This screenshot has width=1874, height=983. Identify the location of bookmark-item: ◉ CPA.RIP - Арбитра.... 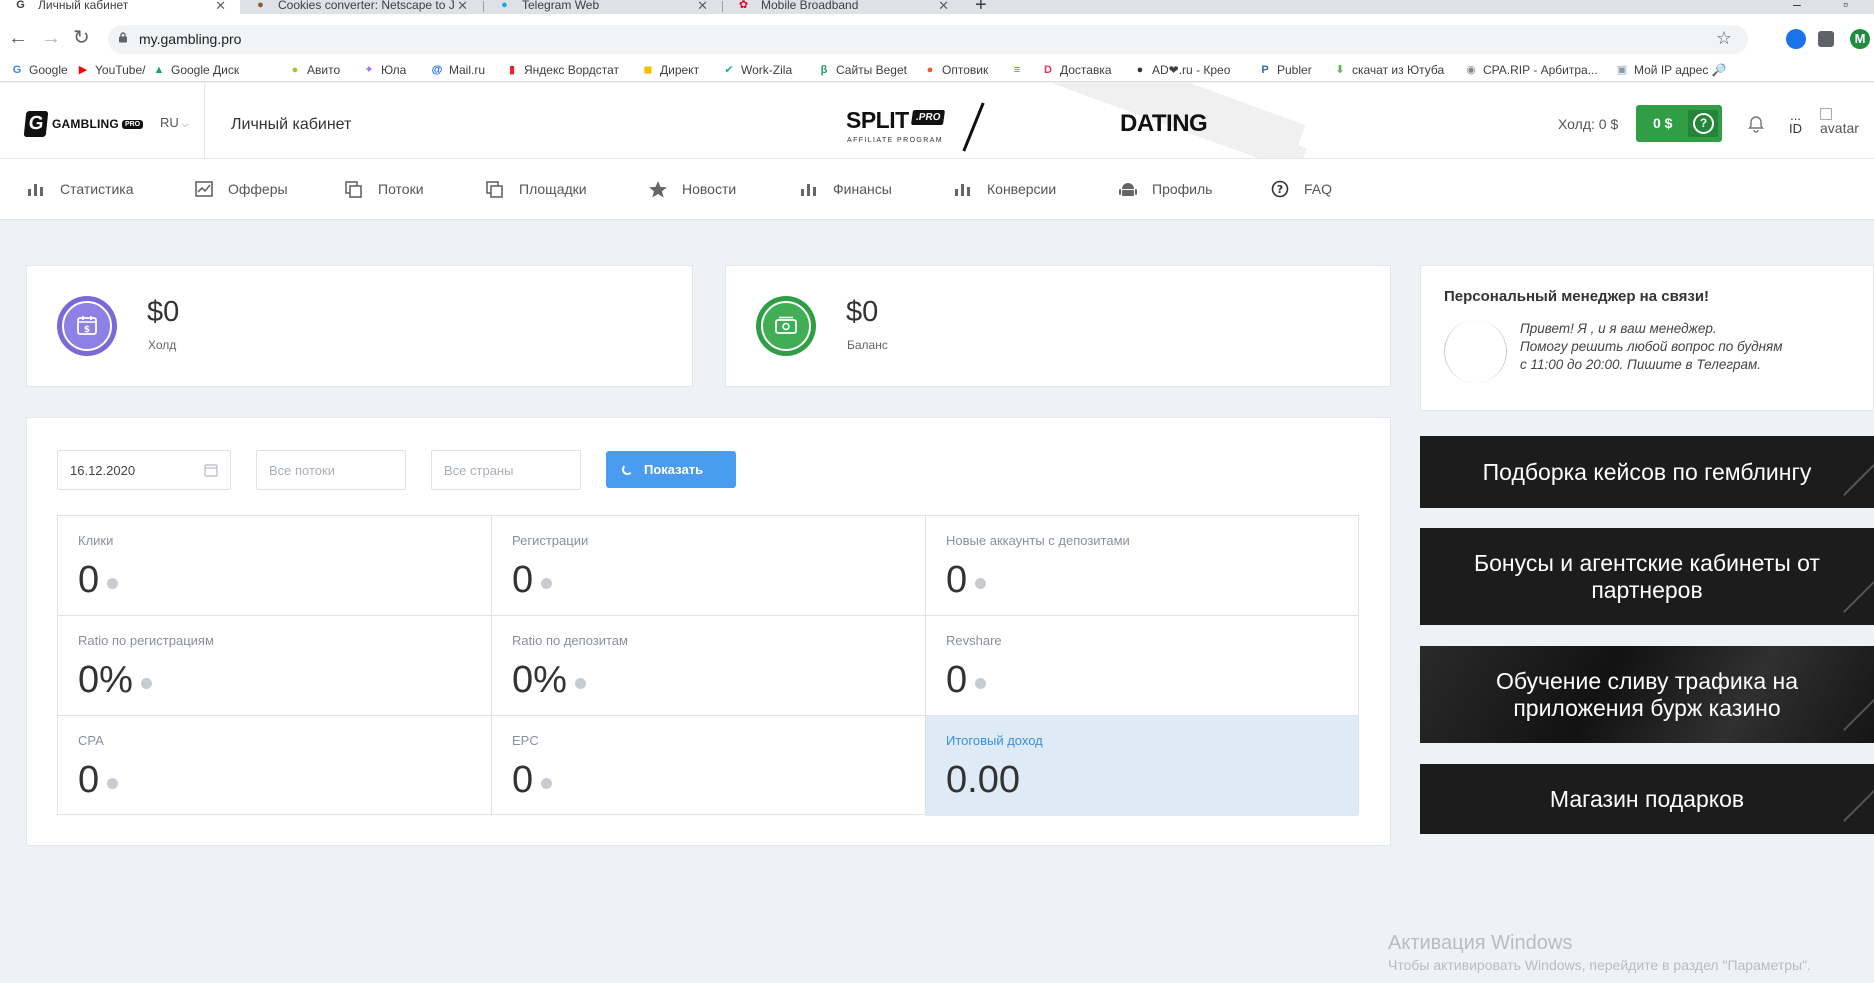
(1530, 70).